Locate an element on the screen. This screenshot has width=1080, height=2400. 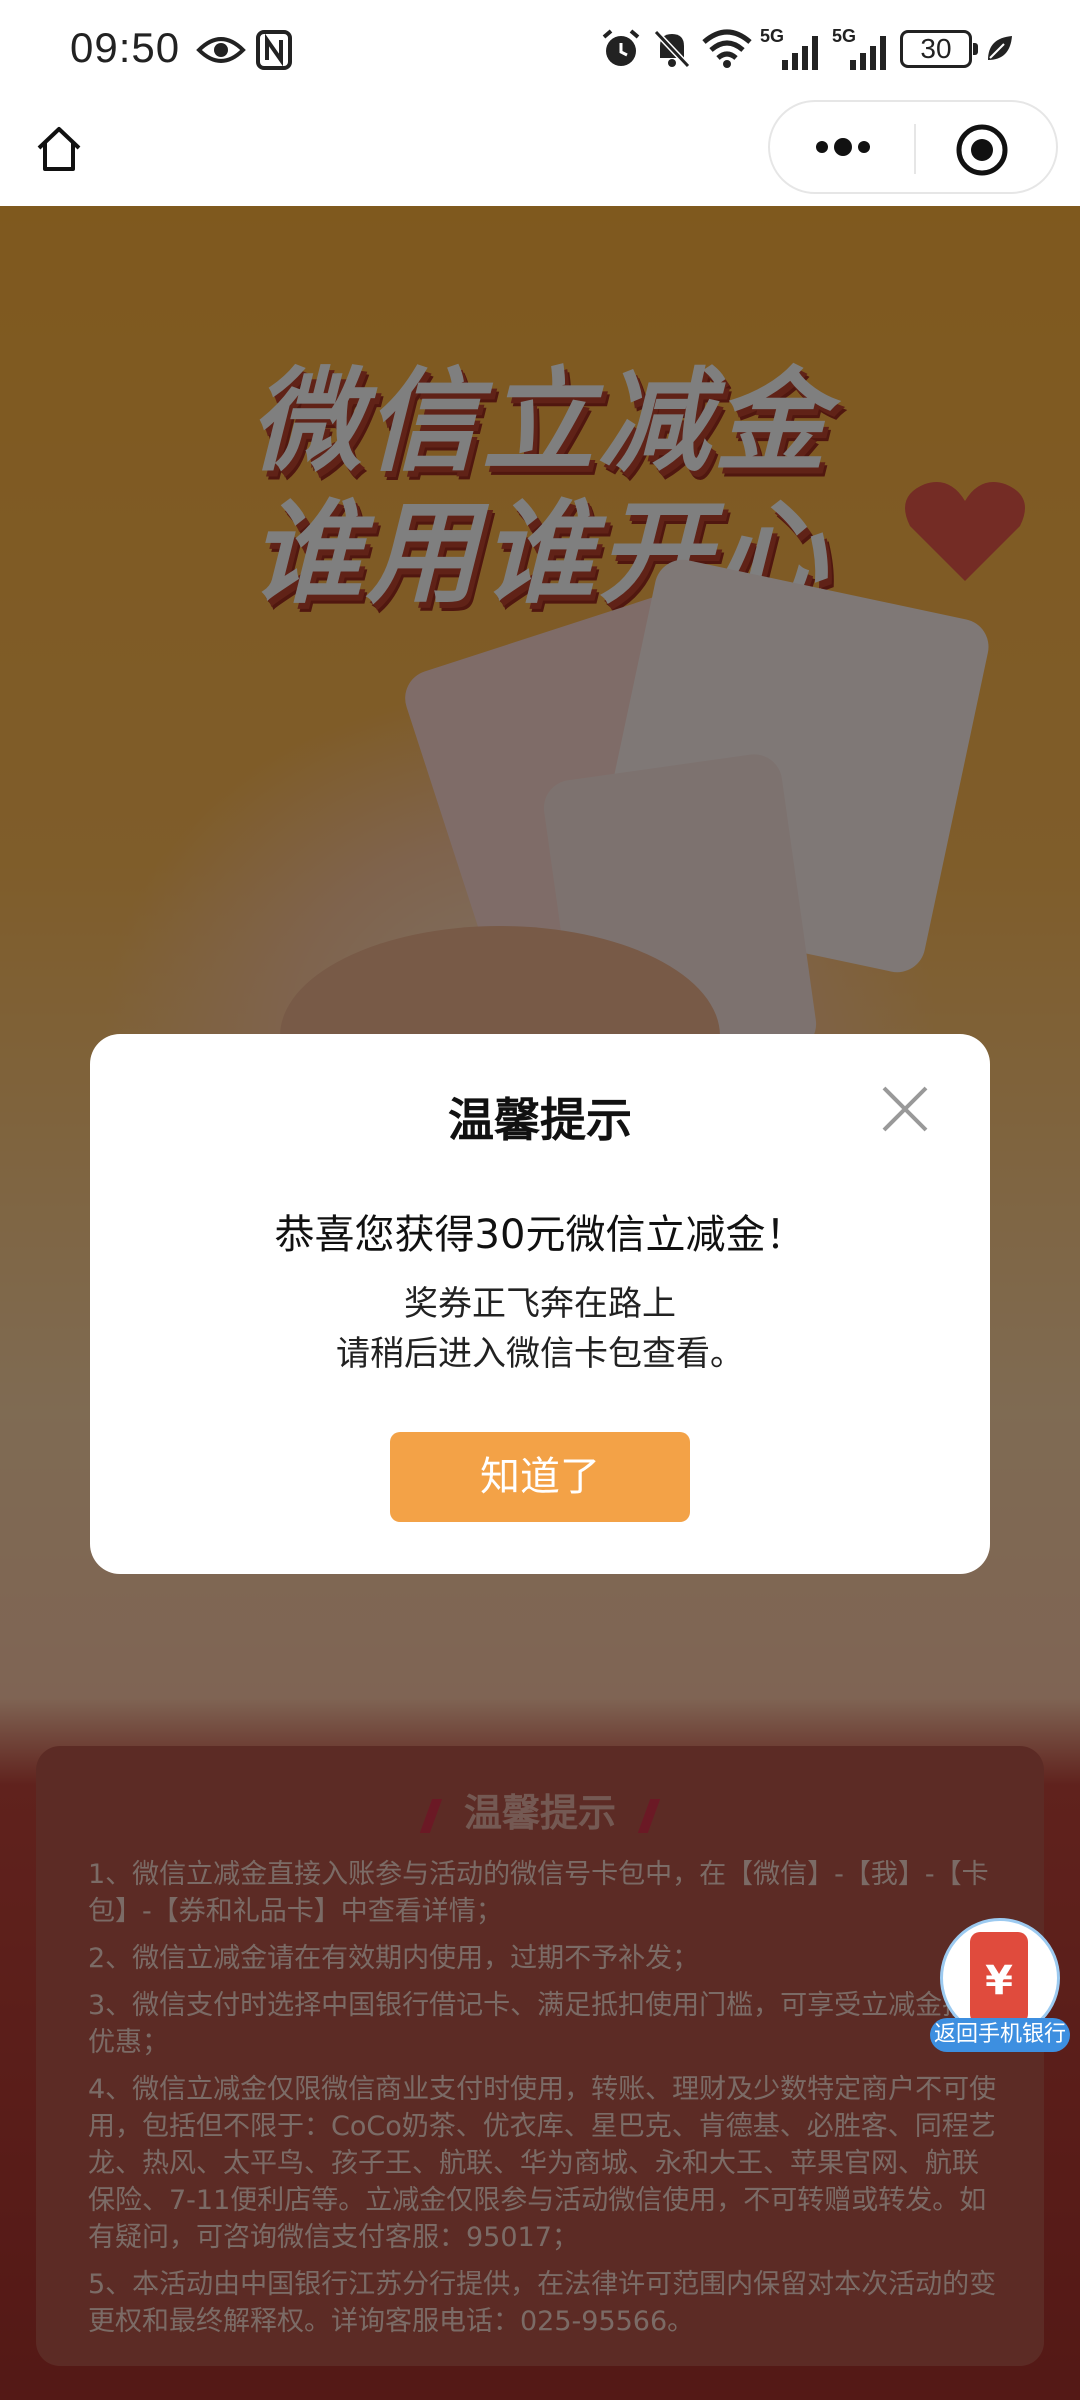
confirm-button: 知道了 is located at coordinates (540, 1477).